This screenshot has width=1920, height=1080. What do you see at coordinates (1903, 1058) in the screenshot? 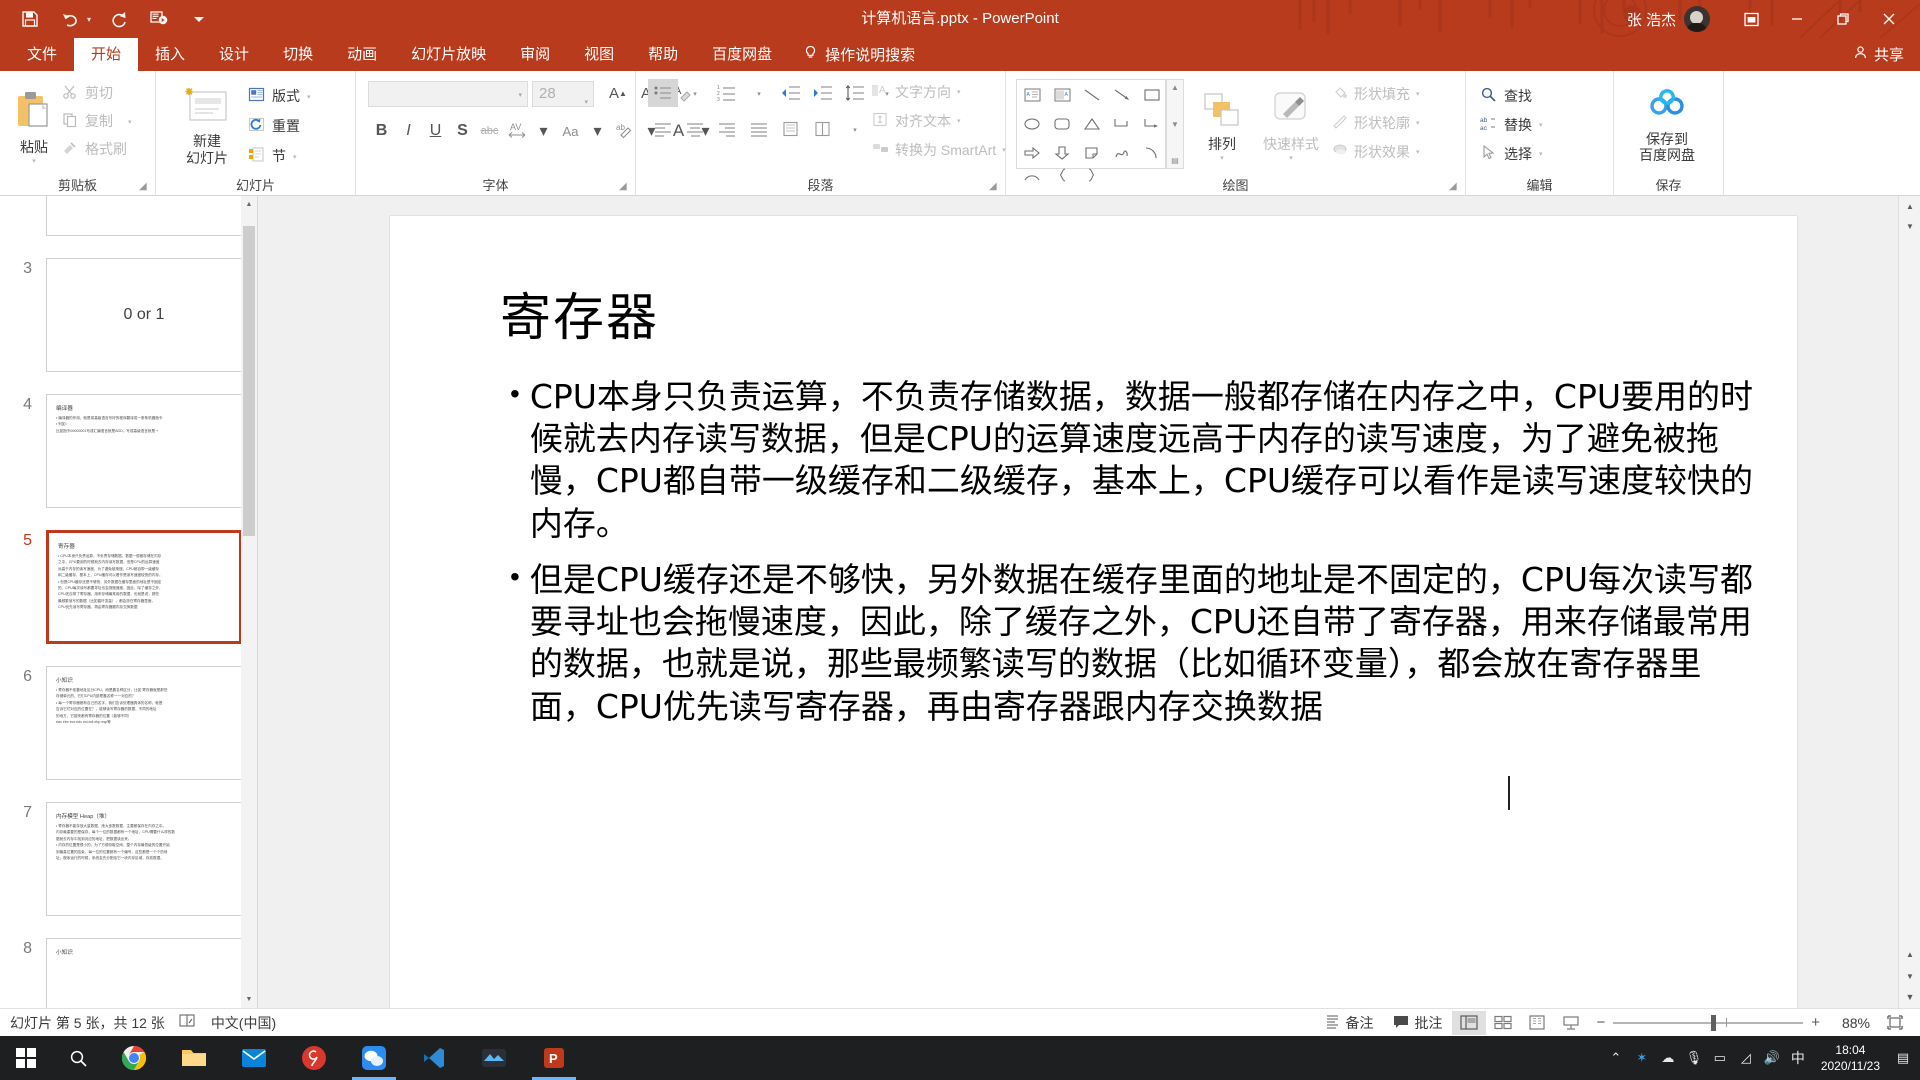
I see `notification-icon: ▤` at bounding box center [1903, 1058].